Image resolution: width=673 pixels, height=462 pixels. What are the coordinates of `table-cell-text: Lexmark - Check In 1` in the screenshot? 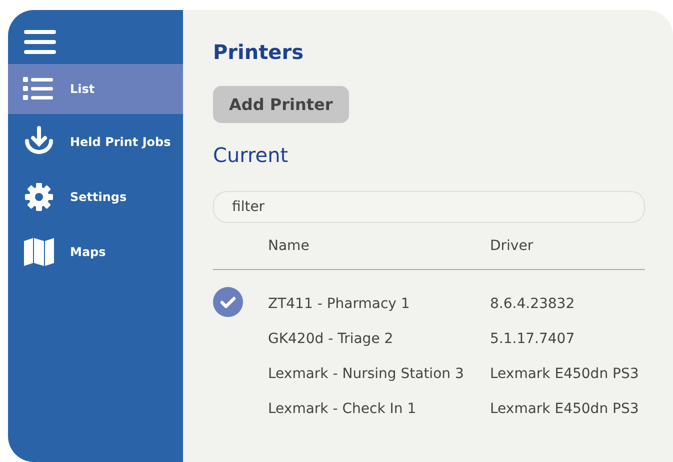 It's located at (343, 408).